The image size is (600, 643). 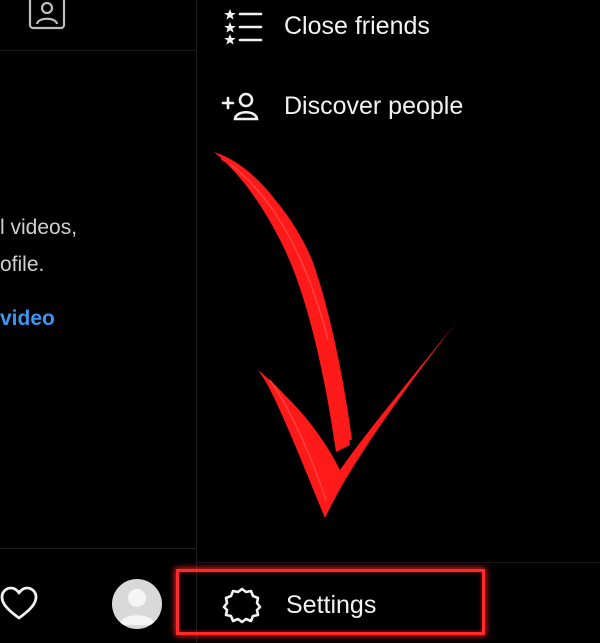 I want to click on profile-avatar, so click(x=137, y=604).